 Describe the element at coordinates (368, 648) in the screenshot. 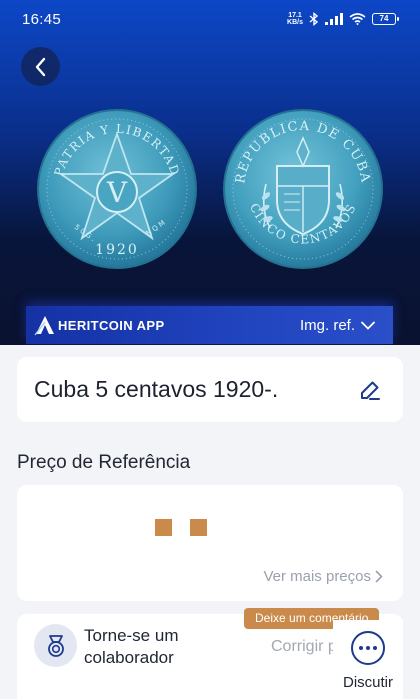

I see `chat-bubble-icon` at that location.